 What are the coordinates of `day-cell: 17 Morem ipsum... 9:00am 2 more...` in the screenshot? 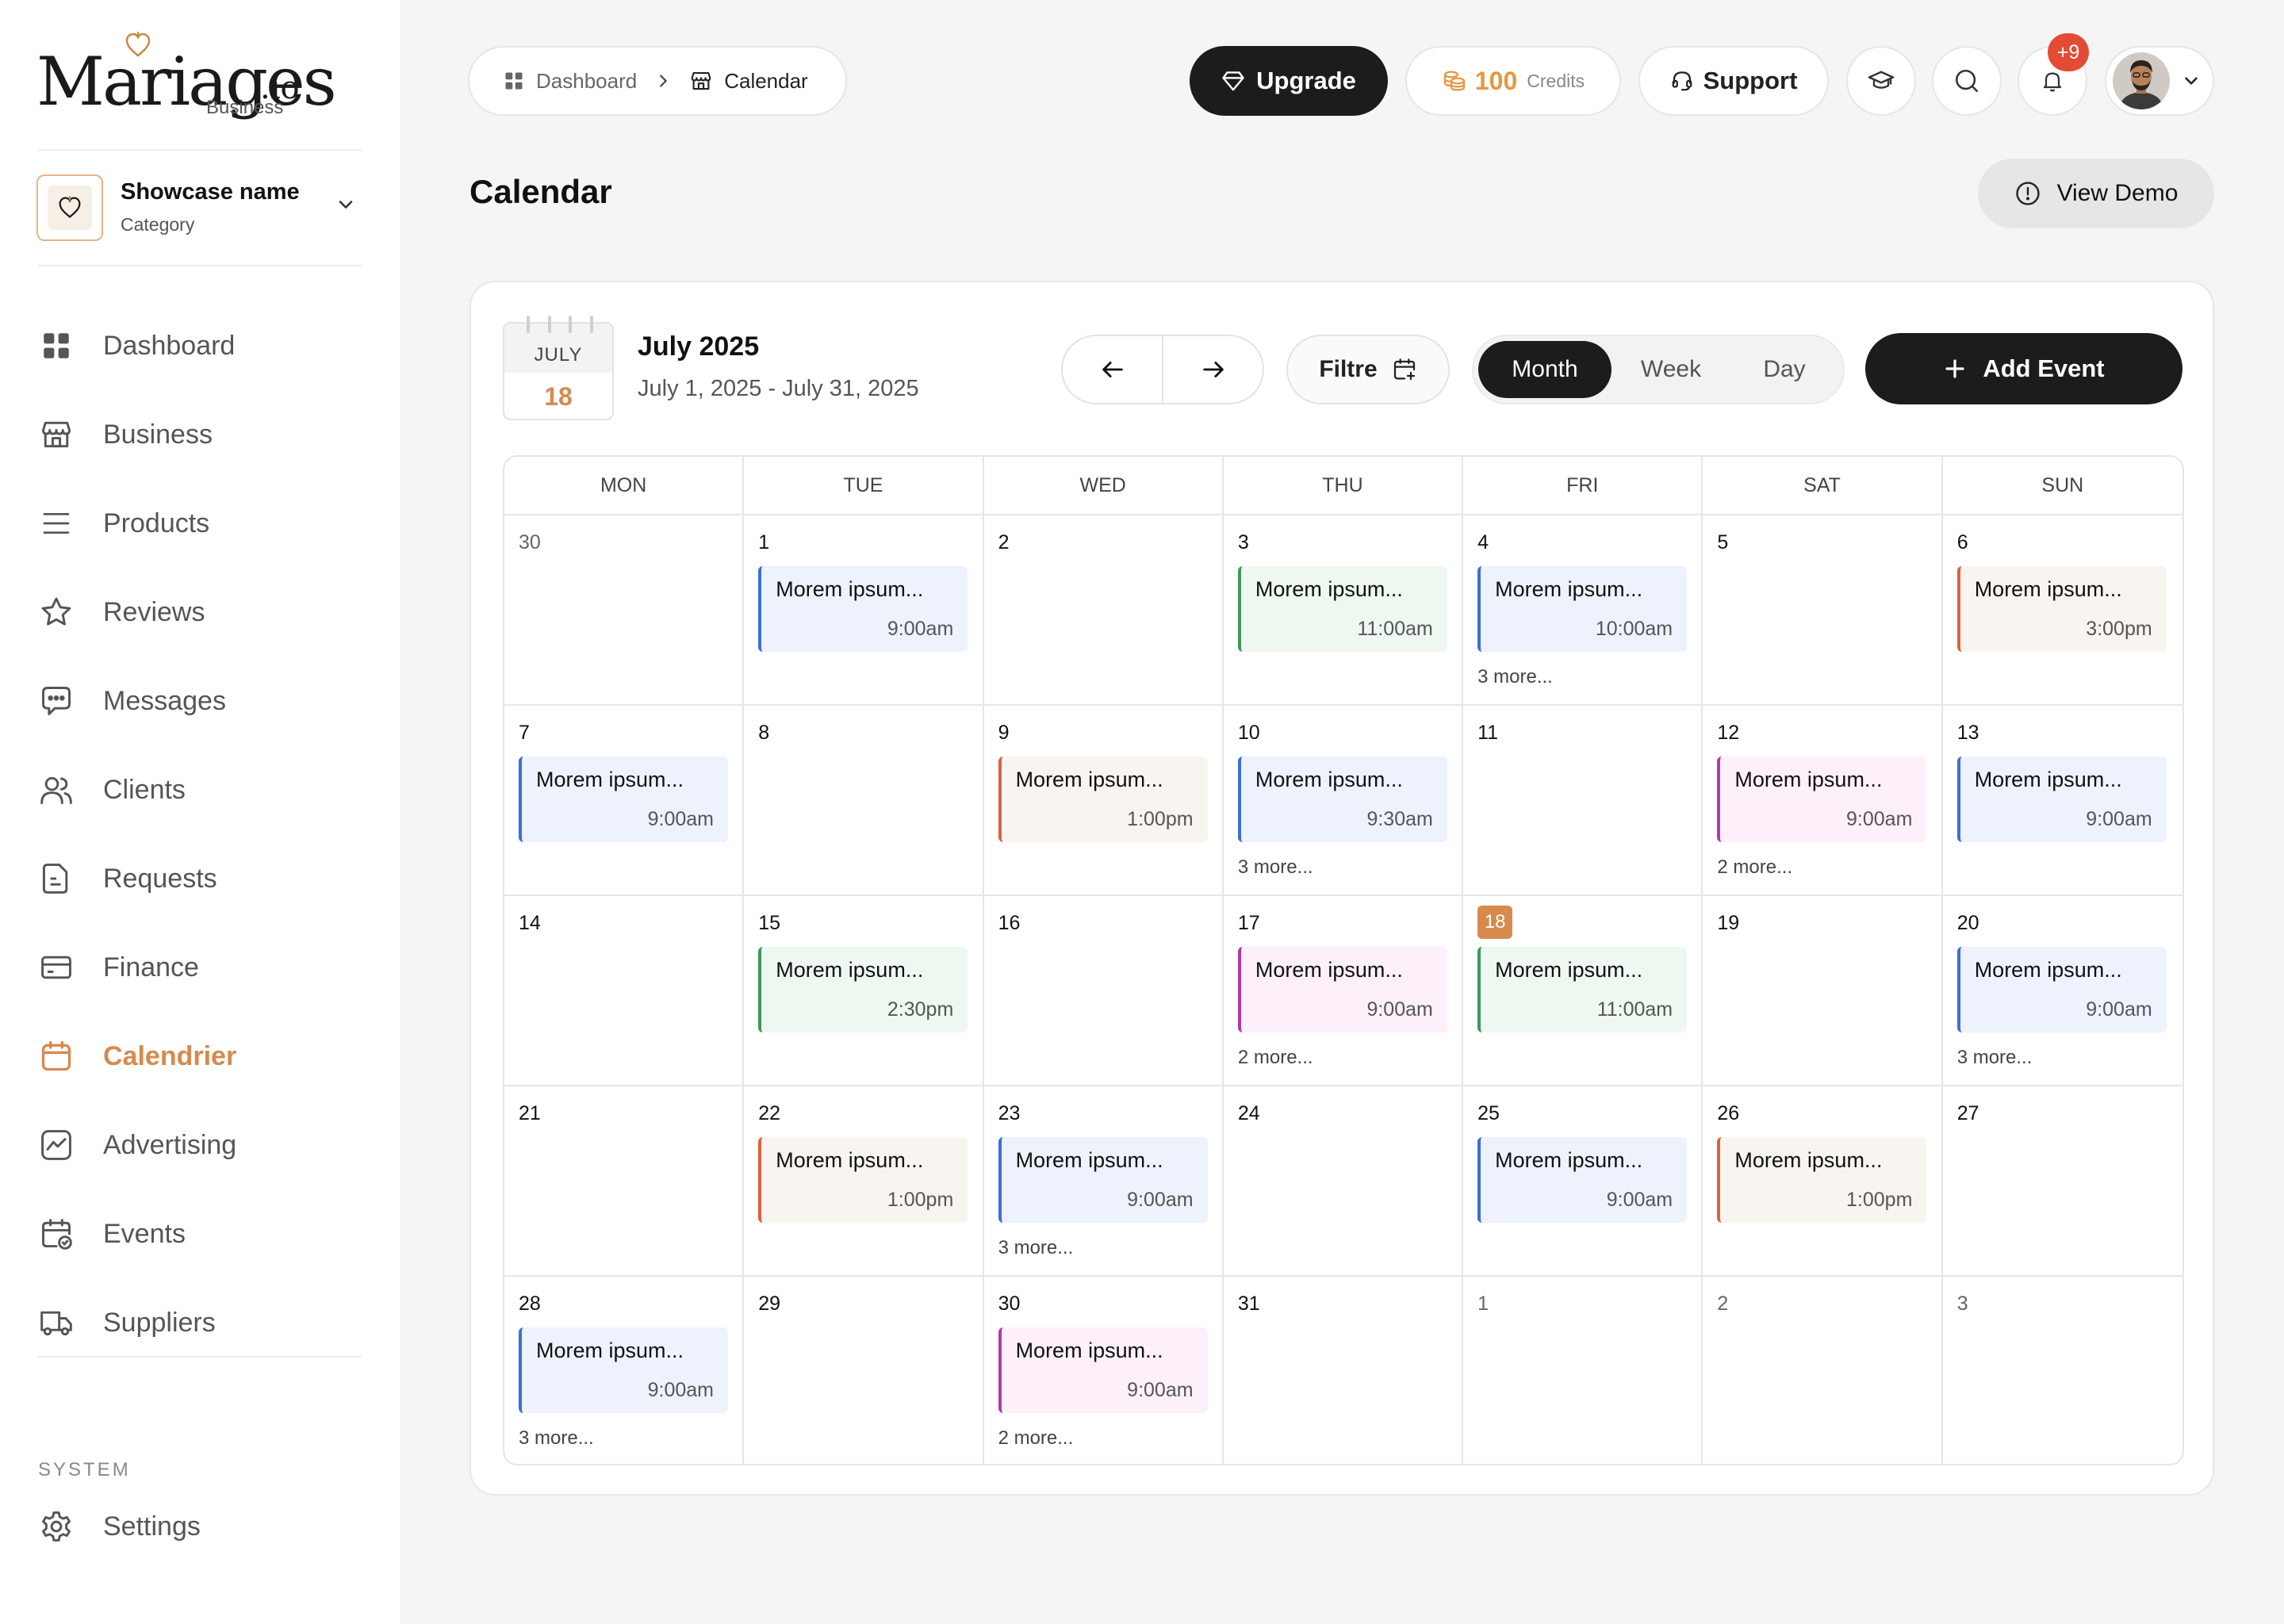 It's located at (1344, 990).